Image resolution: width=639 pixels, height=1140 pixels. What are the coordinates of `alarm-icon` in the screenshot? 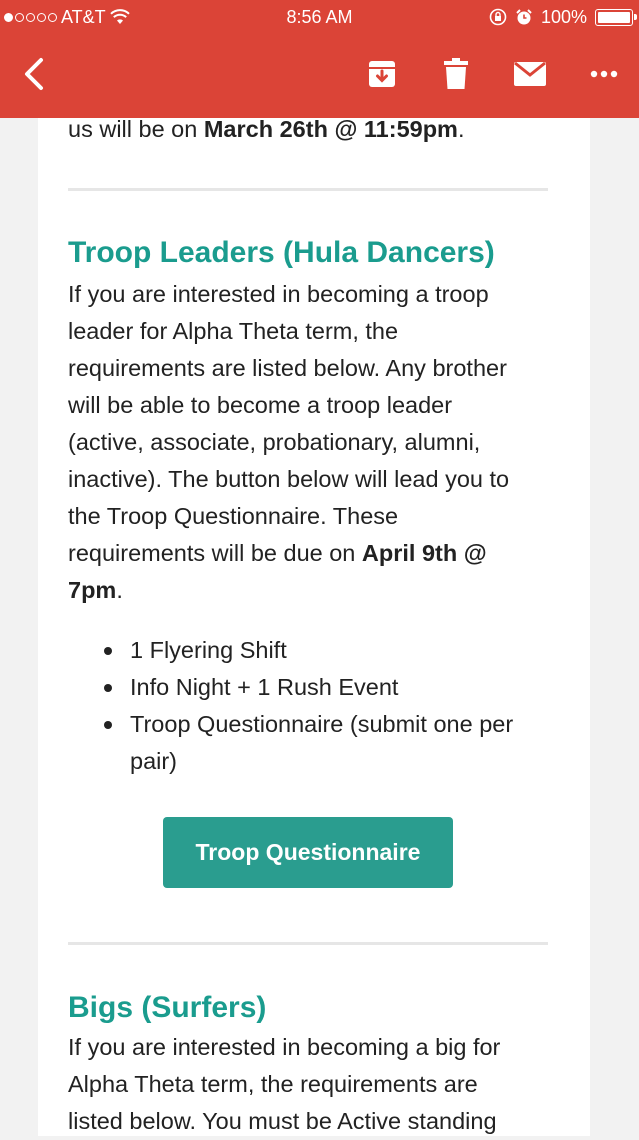 It's located at (524, 17).